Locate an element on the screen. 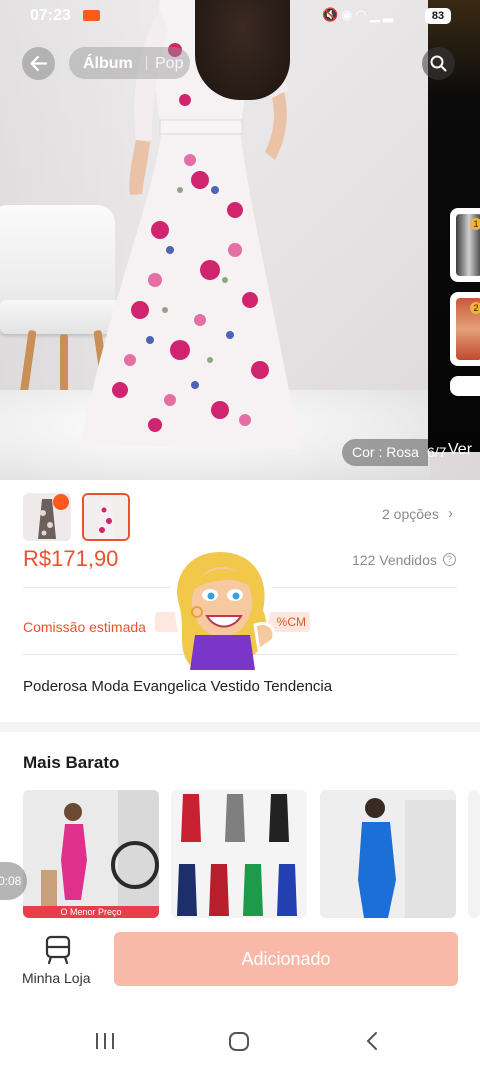  variant-thumbnail-selected is located at coordinates (106, 517).